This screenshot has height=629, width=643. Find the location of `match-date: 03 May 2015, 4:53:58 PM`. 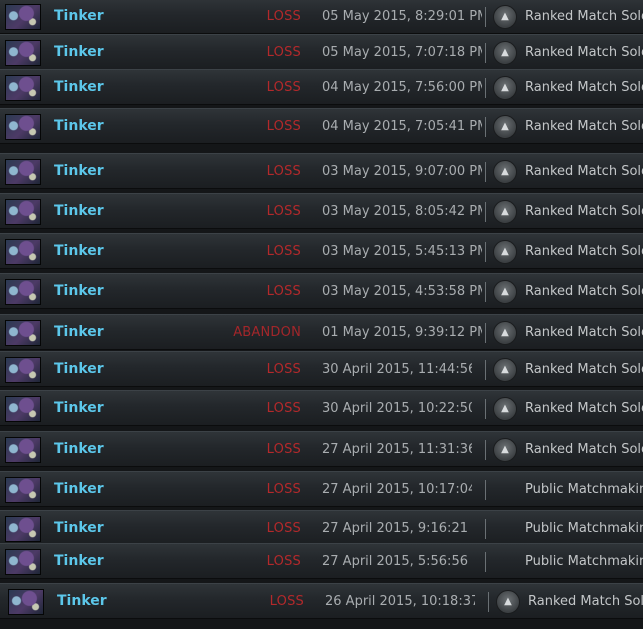

match-date: 03 May 2015, 4:53:58 PM is located at coordinates (402, 291).